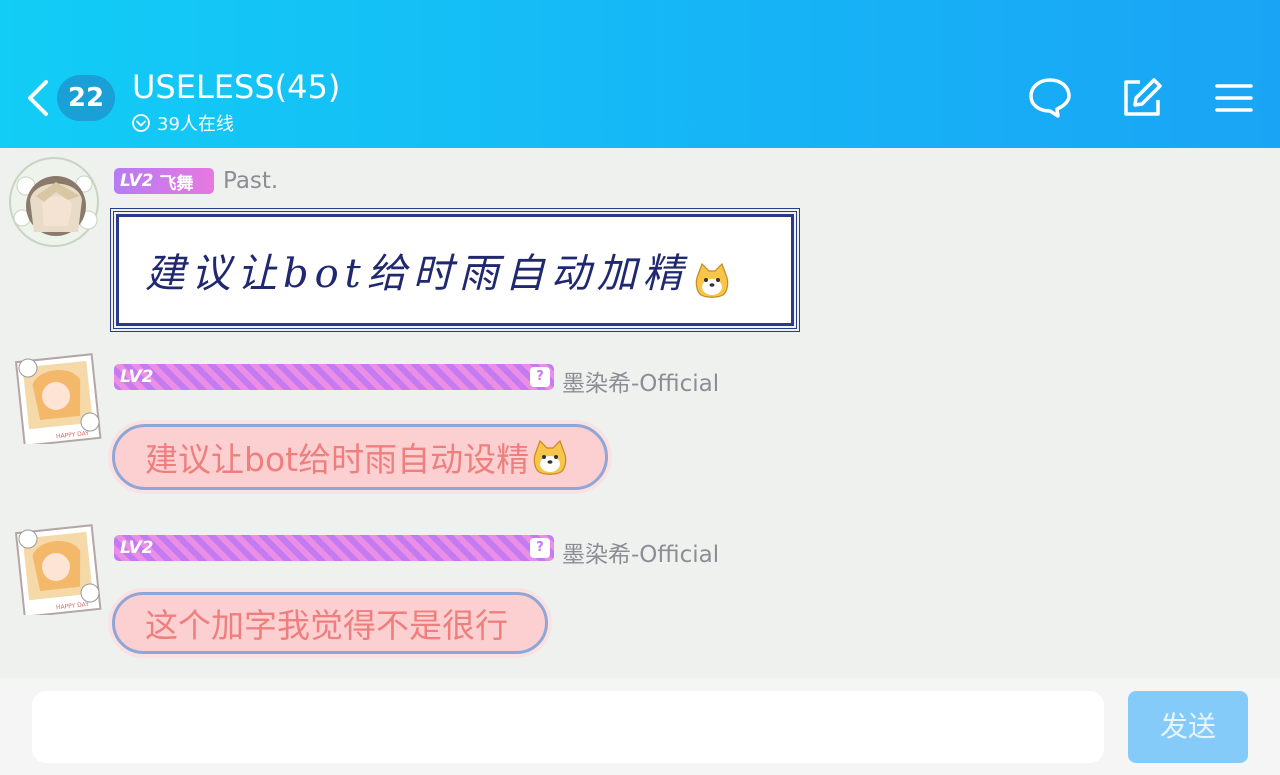 This screenshot has width=1280, height=775. What do you see at coordinates (417, 274) in the screenshot?
I see `message-text: 建议让bot给时雨自动加精` at bounding box center [417, 274].